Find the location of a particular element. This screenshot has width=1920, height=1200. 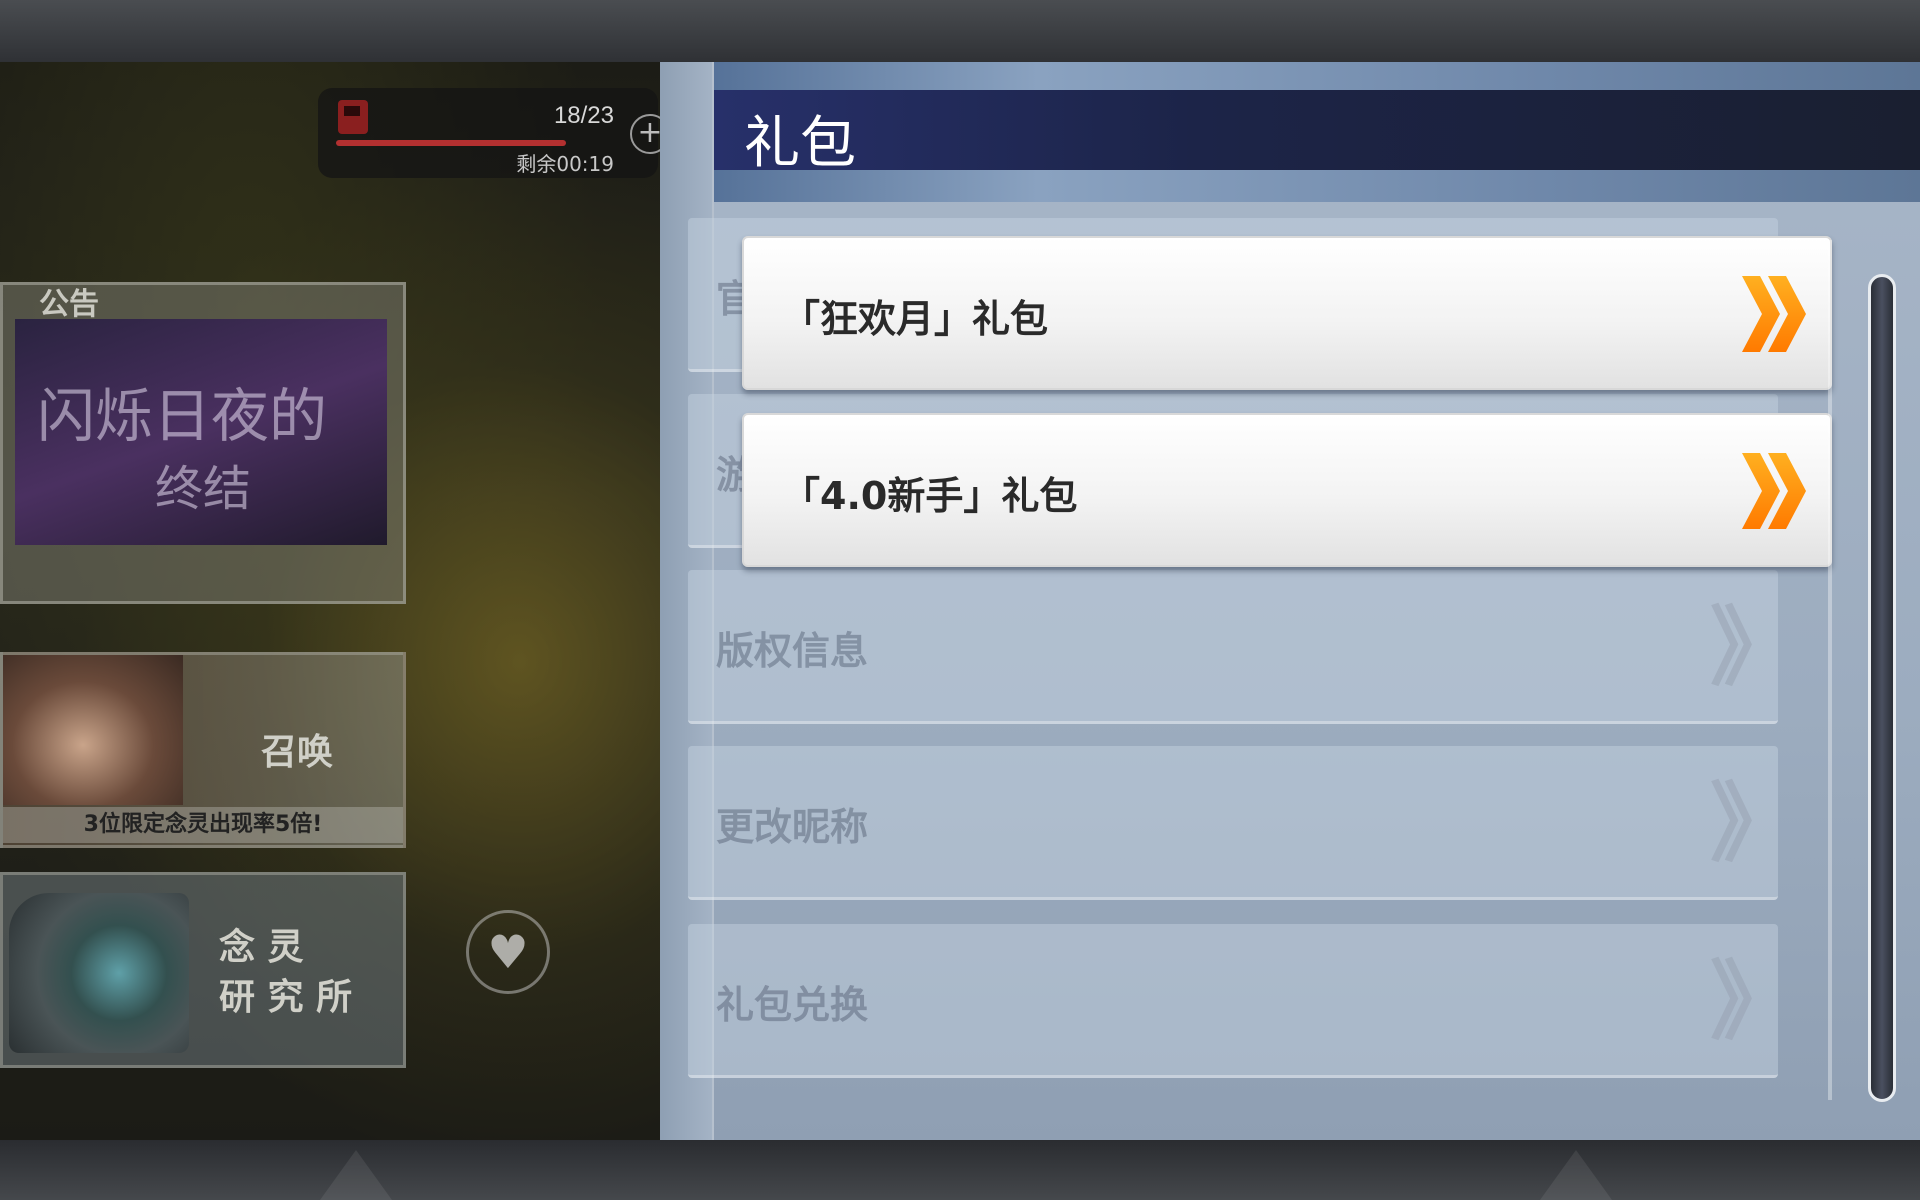

character-portrait is located at coordinates (93, 730).